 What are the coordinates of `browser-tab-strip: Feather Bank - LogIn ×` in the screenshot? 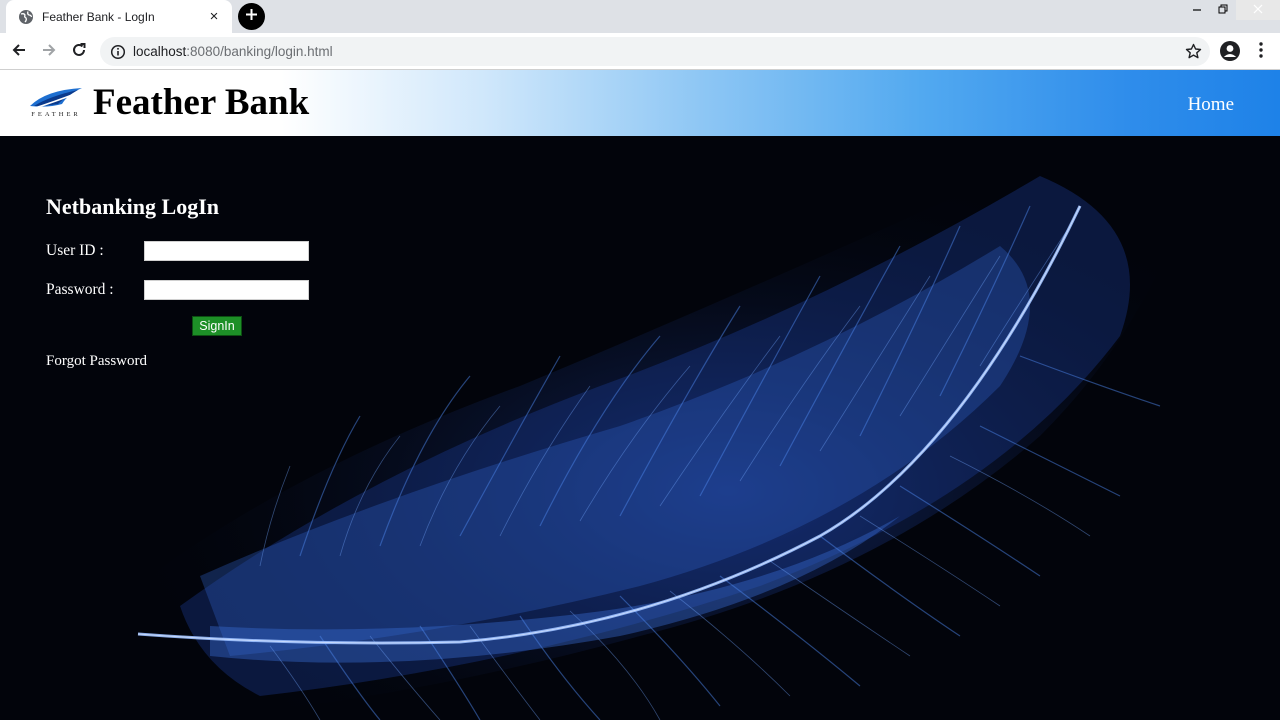 It's located at (640, 16).